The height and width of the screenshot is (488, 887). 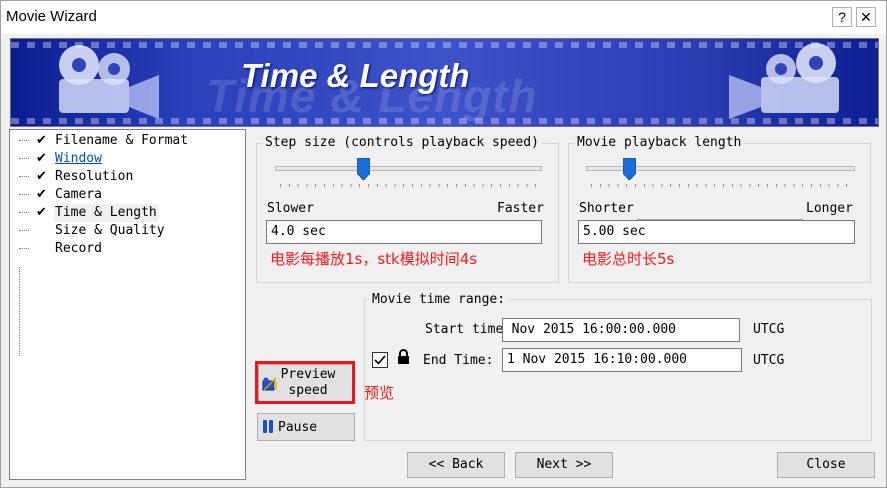 What do you see at coordinates (721, 185) in the screenshot?
I see `playback-length-ticks` at bounding box center [721, 185].